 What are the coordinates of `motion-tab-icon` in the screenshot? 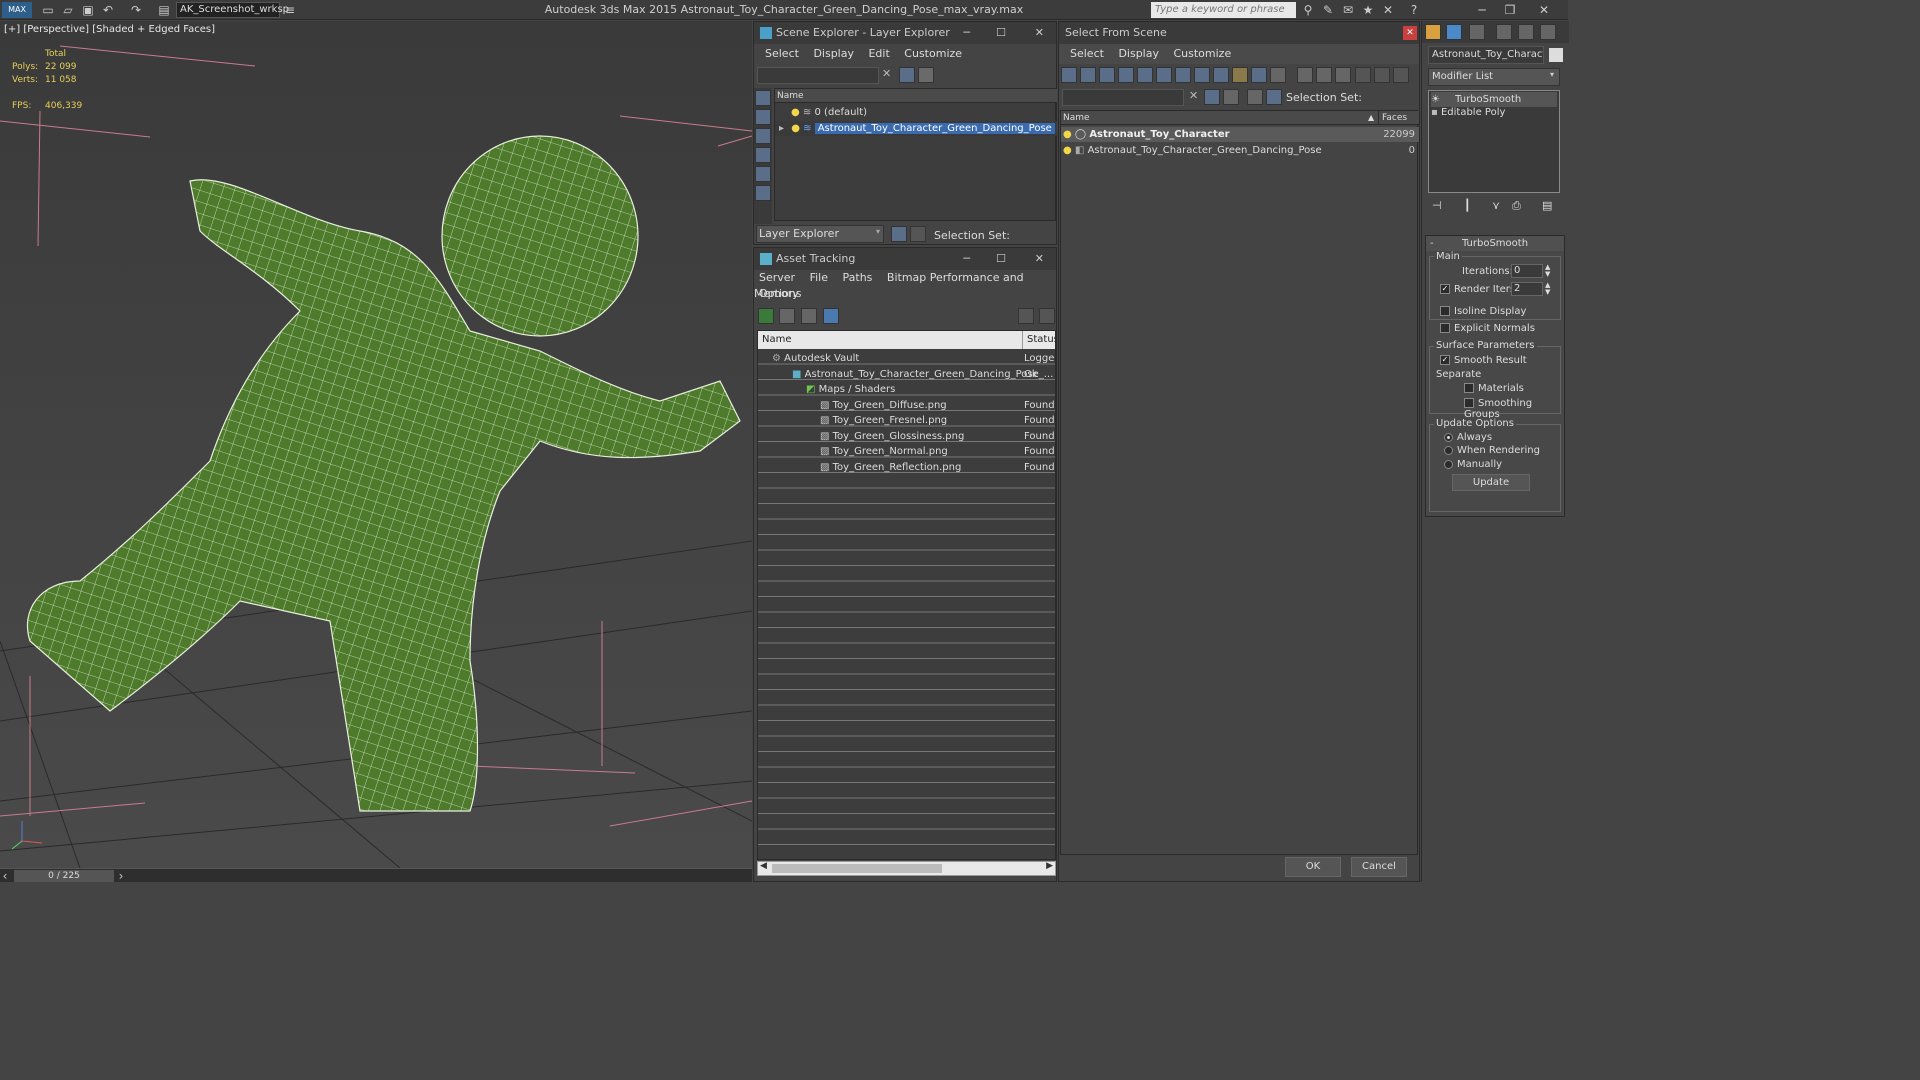 It's located at (1504, 32).